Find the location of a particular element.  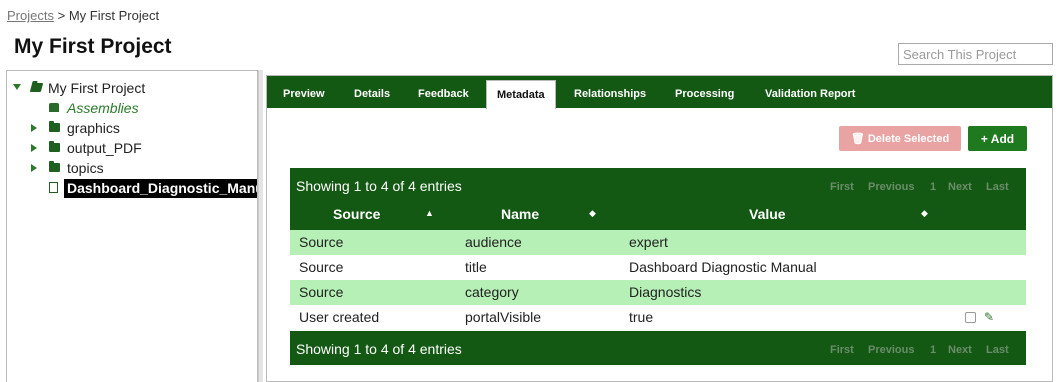

expand-down-icon is located at coordinates (17, 87).